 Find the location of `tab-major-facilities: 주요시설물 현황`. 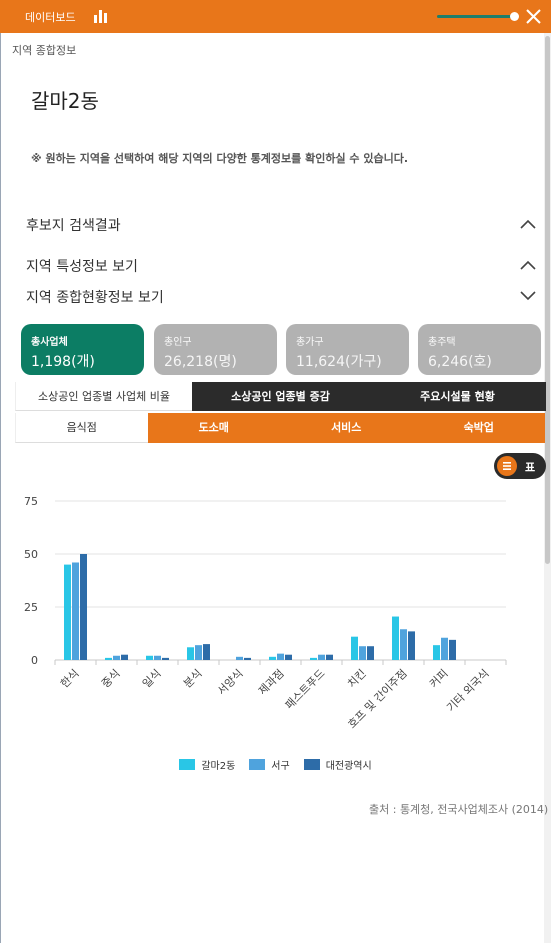

tab-major-facilities: 주요시설물 현황 is located at coordinates (457, 396).